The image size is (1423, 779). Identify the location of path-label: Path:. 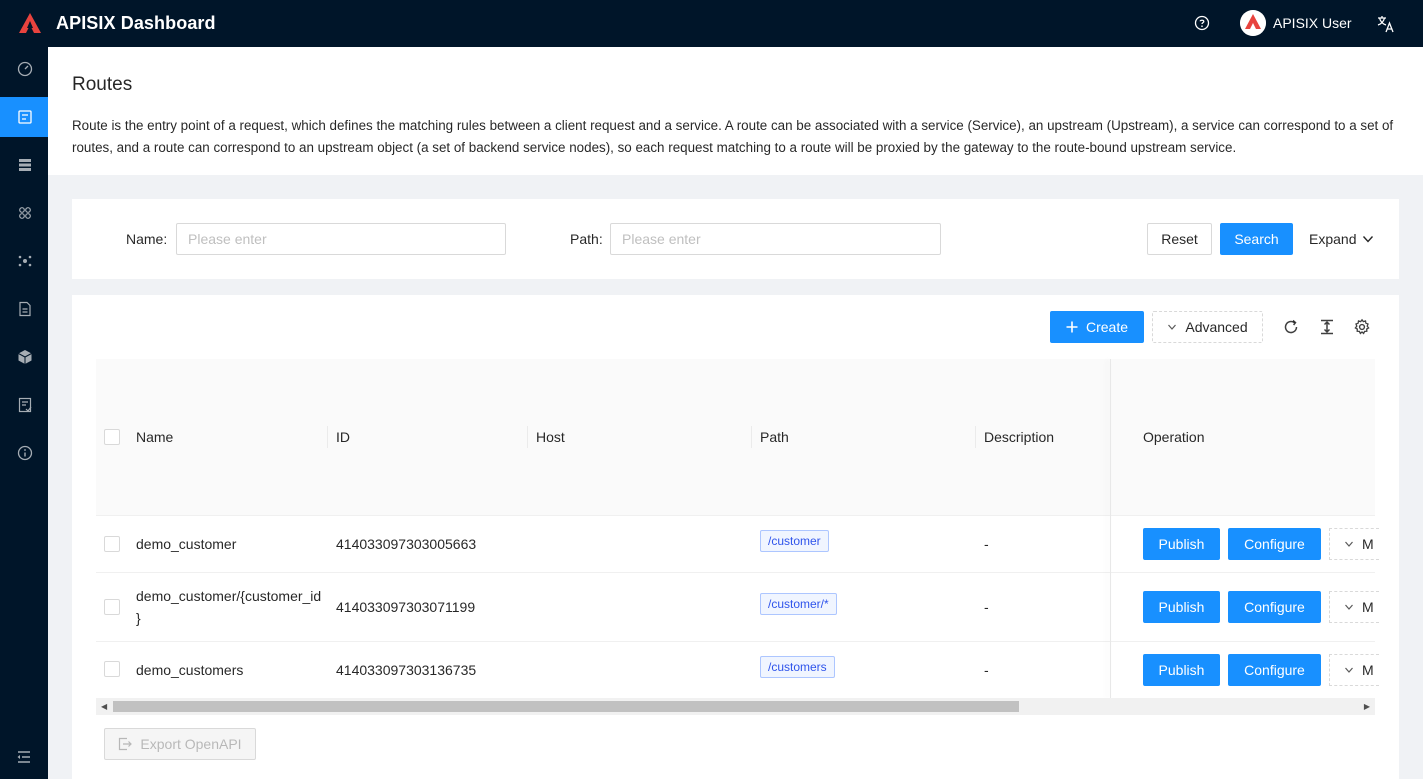
(586, 239).